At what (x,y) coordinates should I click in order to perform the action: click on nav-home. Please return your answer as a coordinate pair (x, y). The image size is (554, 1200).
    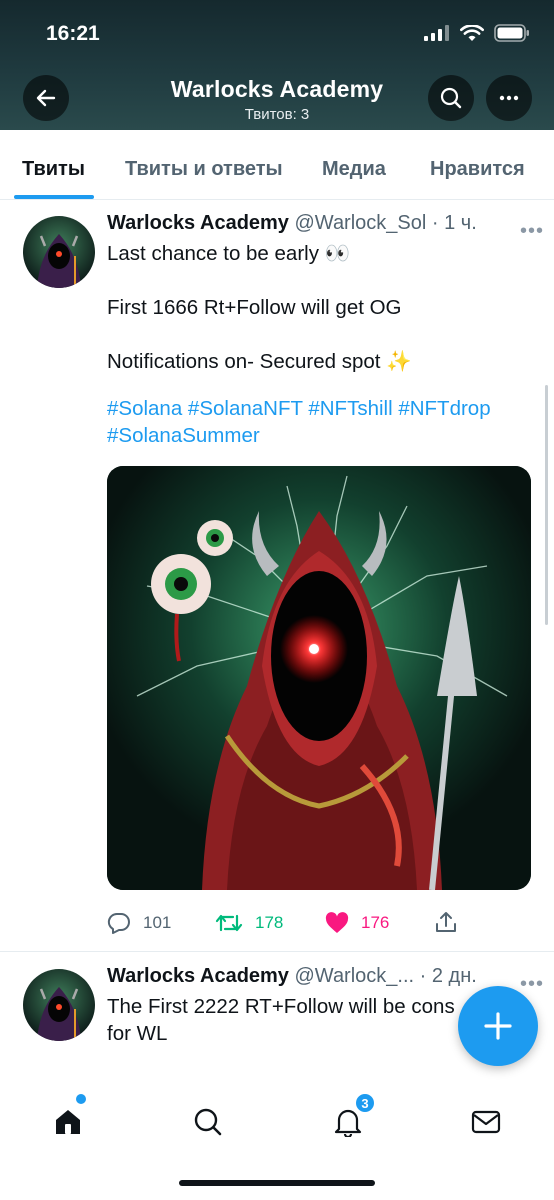
    Looking at the image, I should click on (68, 1122).